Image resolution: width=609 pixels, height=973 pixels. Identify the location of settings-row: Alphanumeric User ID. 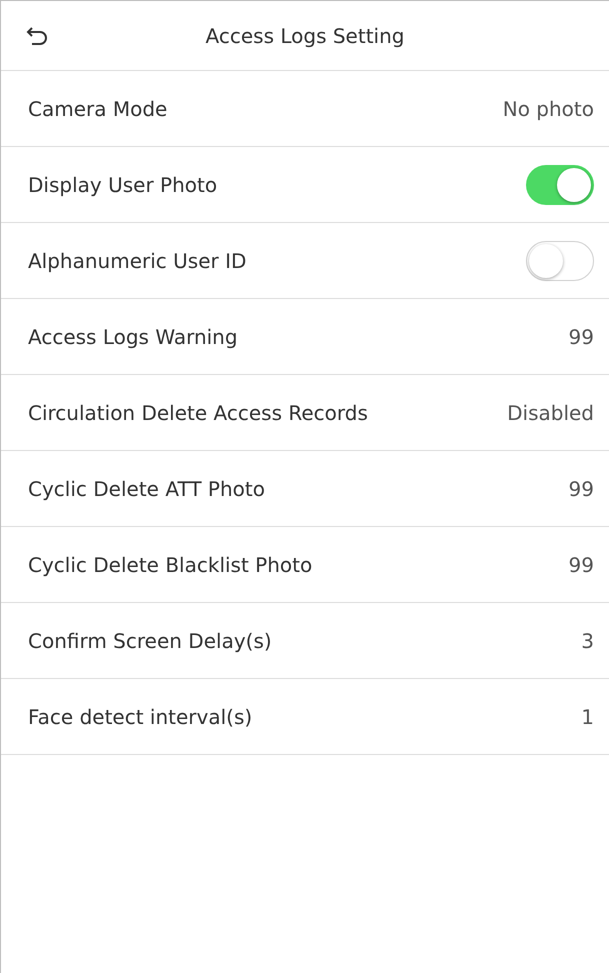
(305, 261).